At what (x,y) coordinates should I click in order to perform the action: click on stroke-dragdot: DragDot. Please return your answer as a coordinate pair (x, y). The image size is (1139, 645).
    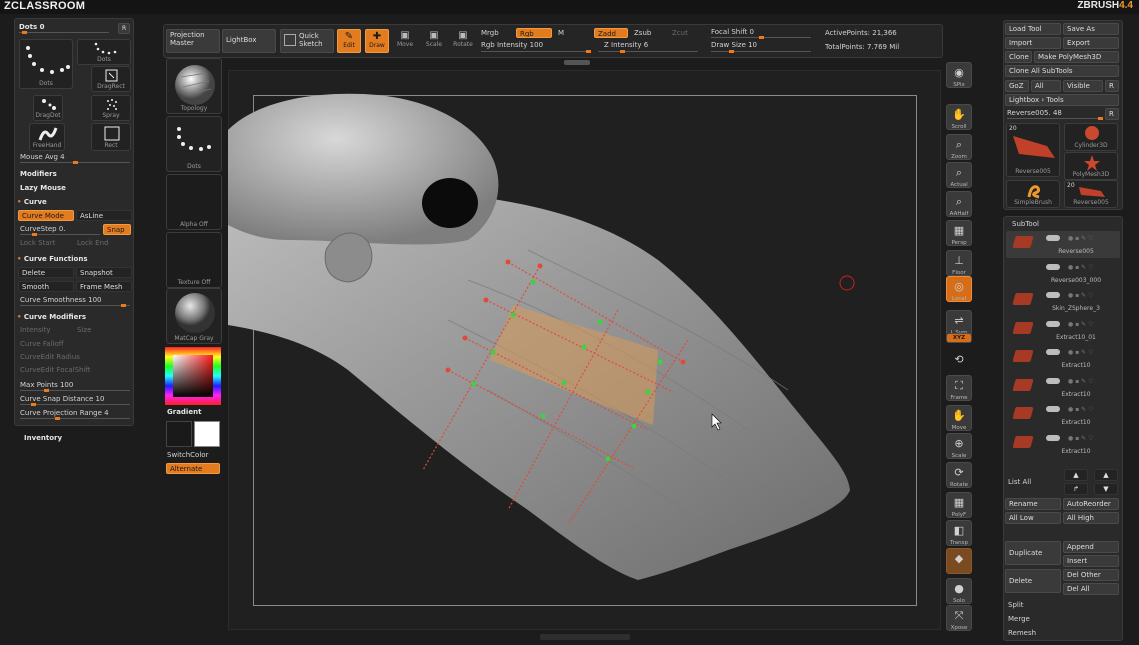
    Looking at the image, I should click on (48, 108).